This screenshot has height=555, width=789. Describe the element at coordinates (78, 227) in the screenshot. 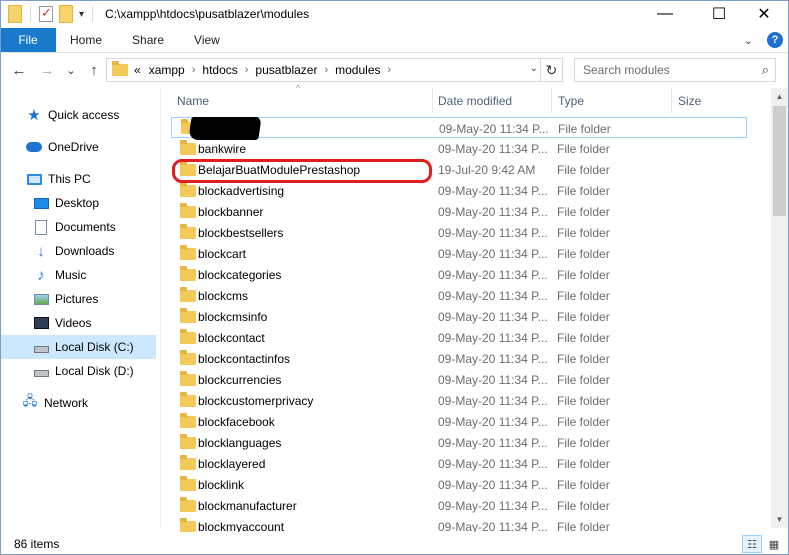

I see `sidebar-item-documents: Documents` at that location.